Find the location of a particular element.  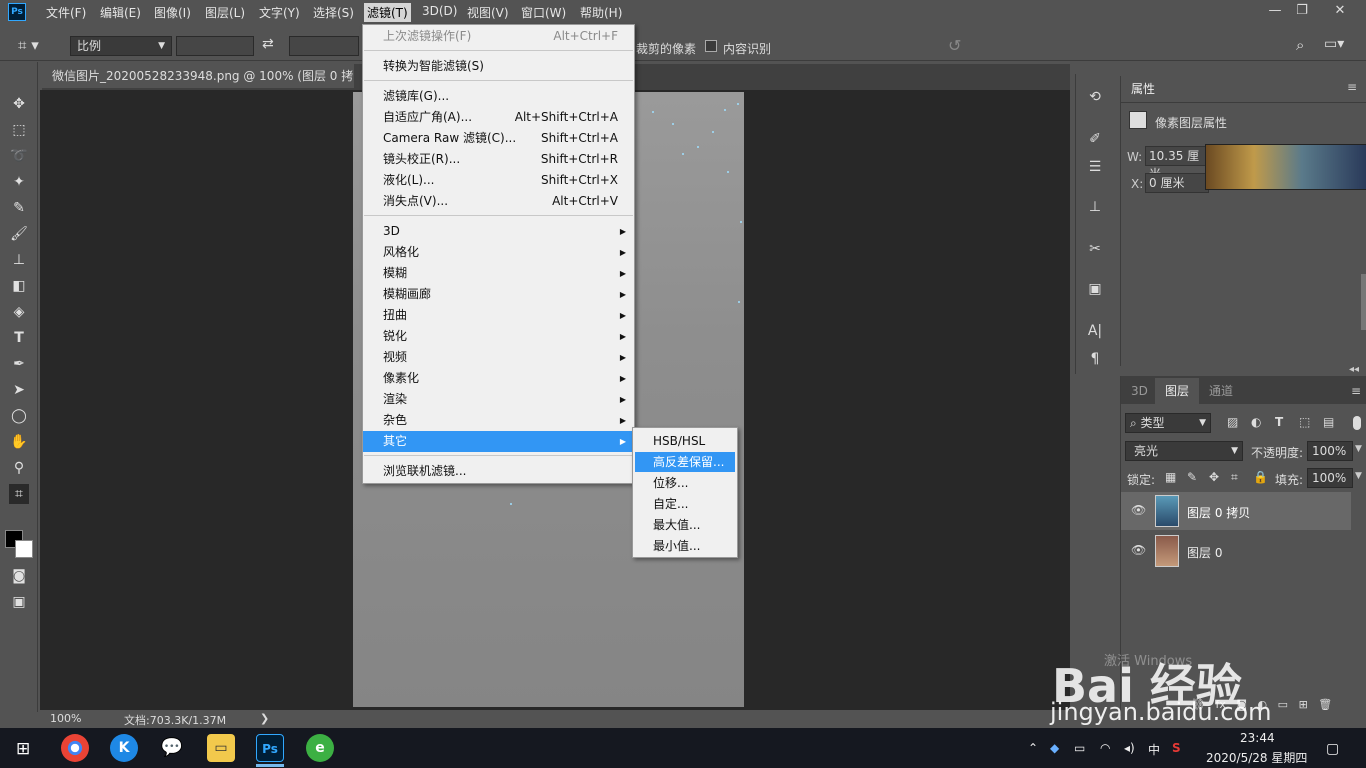

hand-tool-icon: ✋ is located at coordinates (19, 442).